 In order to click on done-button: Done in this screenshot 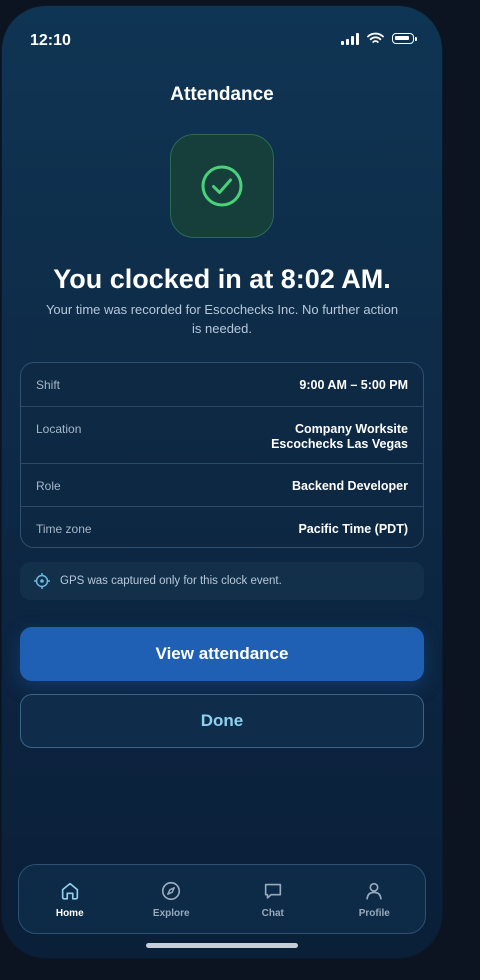, I will do `click(222, 721)`.